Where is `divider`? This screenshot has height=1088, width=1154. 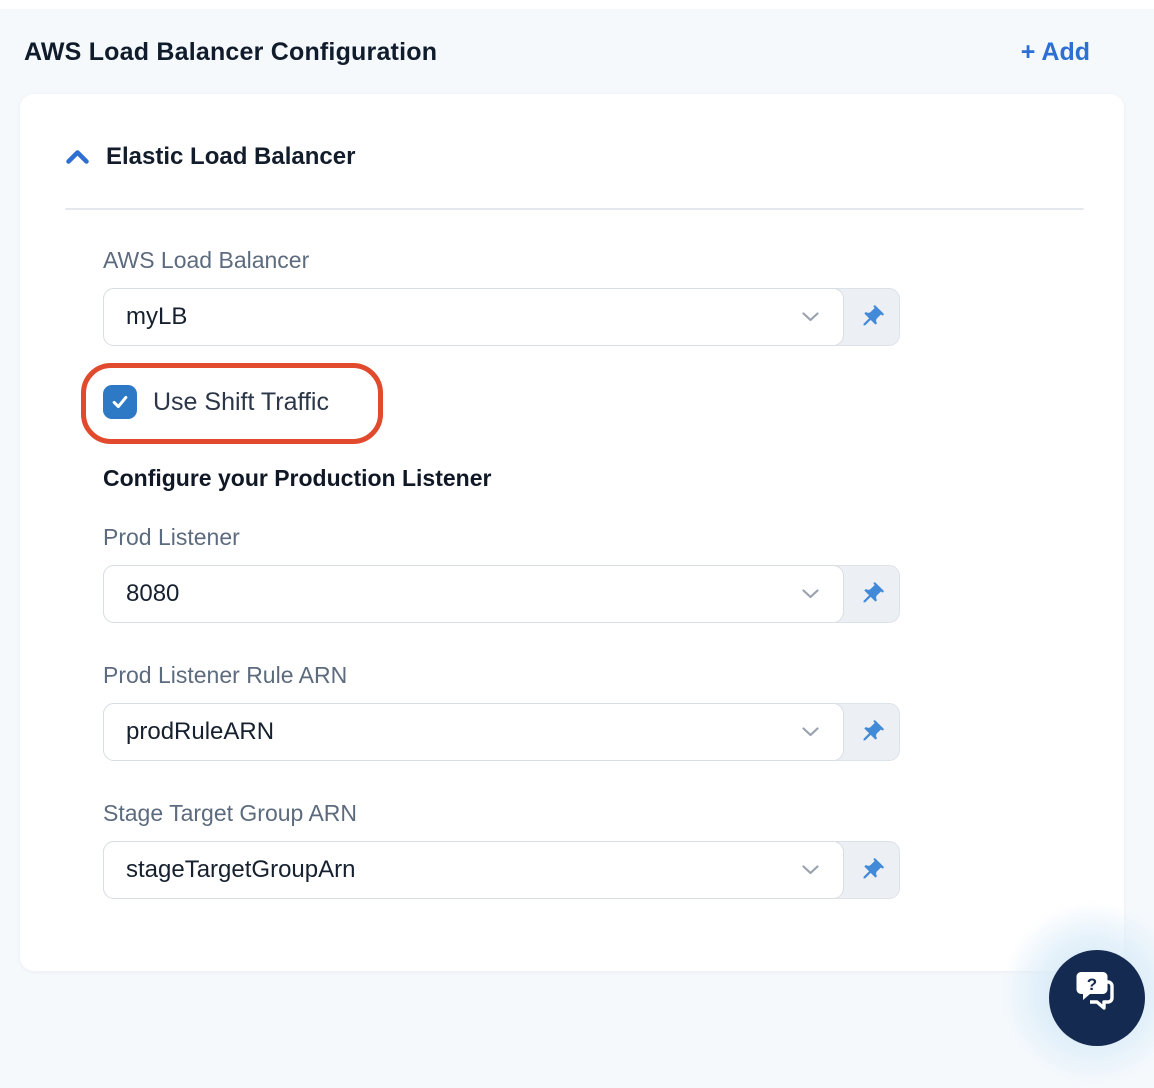
divider is located at coordinates (574, 209).